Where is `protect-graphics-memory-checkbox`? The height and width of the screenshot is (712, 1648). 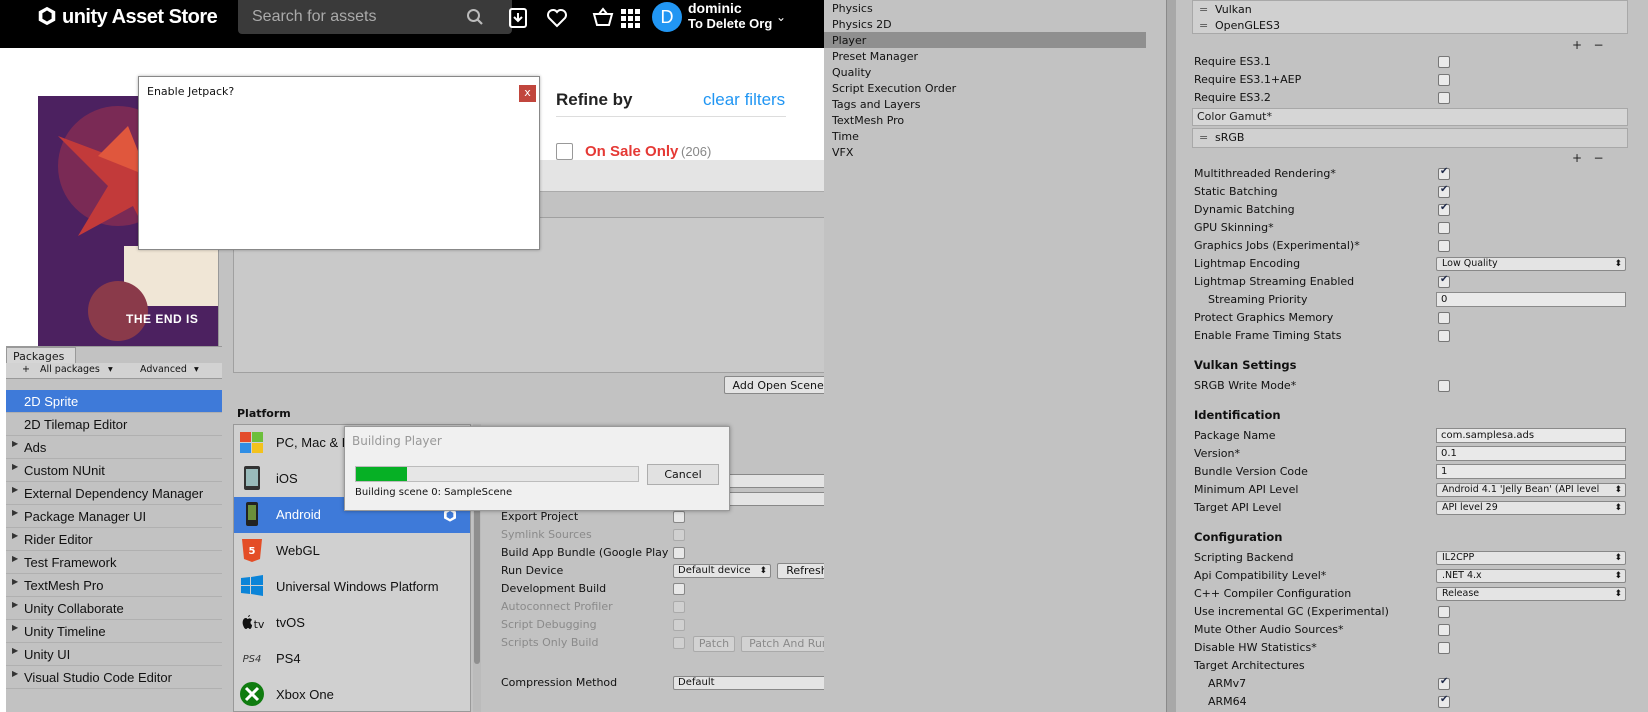
protect-graphics-memory-checkbox is located at coordinates (1444, 318).